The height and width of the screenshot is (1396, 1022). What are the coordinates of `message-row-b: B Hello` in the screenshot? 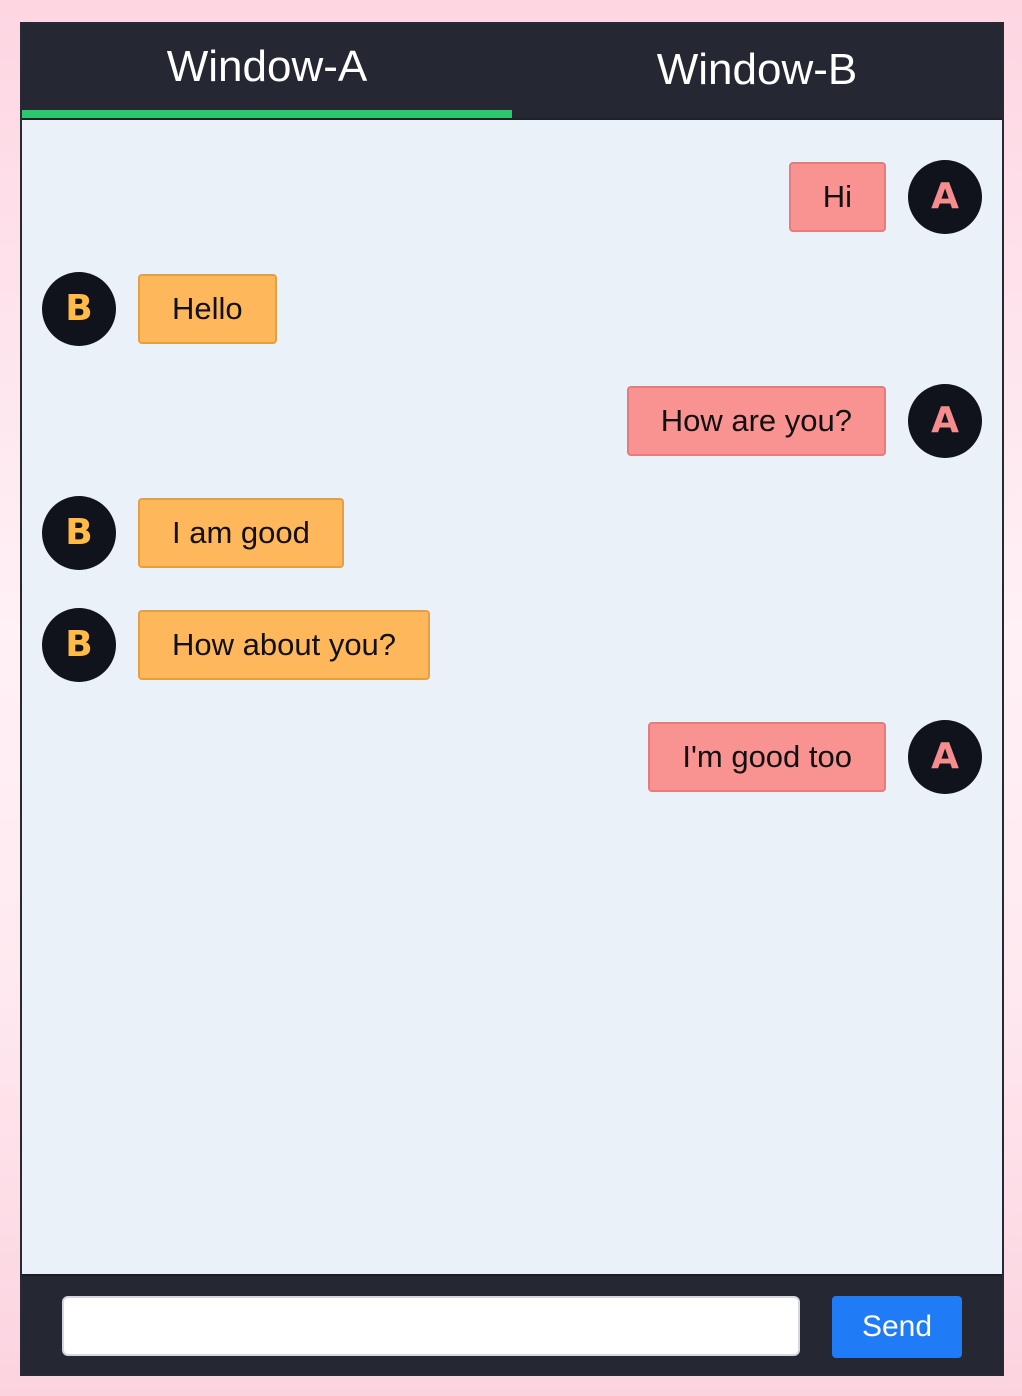 It's located at (159, 309).